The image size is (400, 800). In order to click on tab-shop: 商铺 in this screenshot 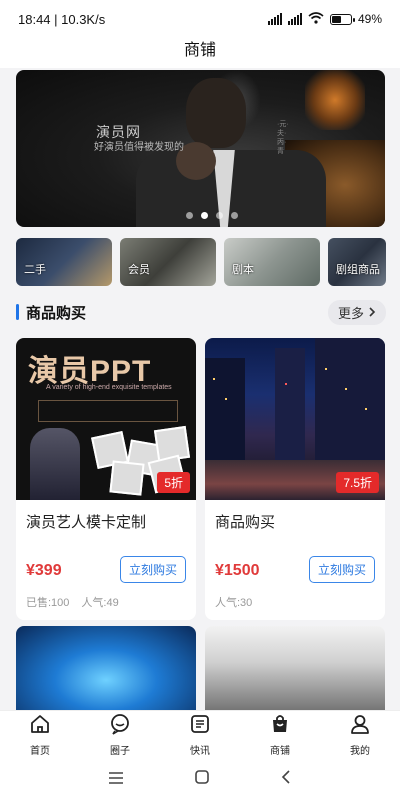, I will do `click(280, 734)`.